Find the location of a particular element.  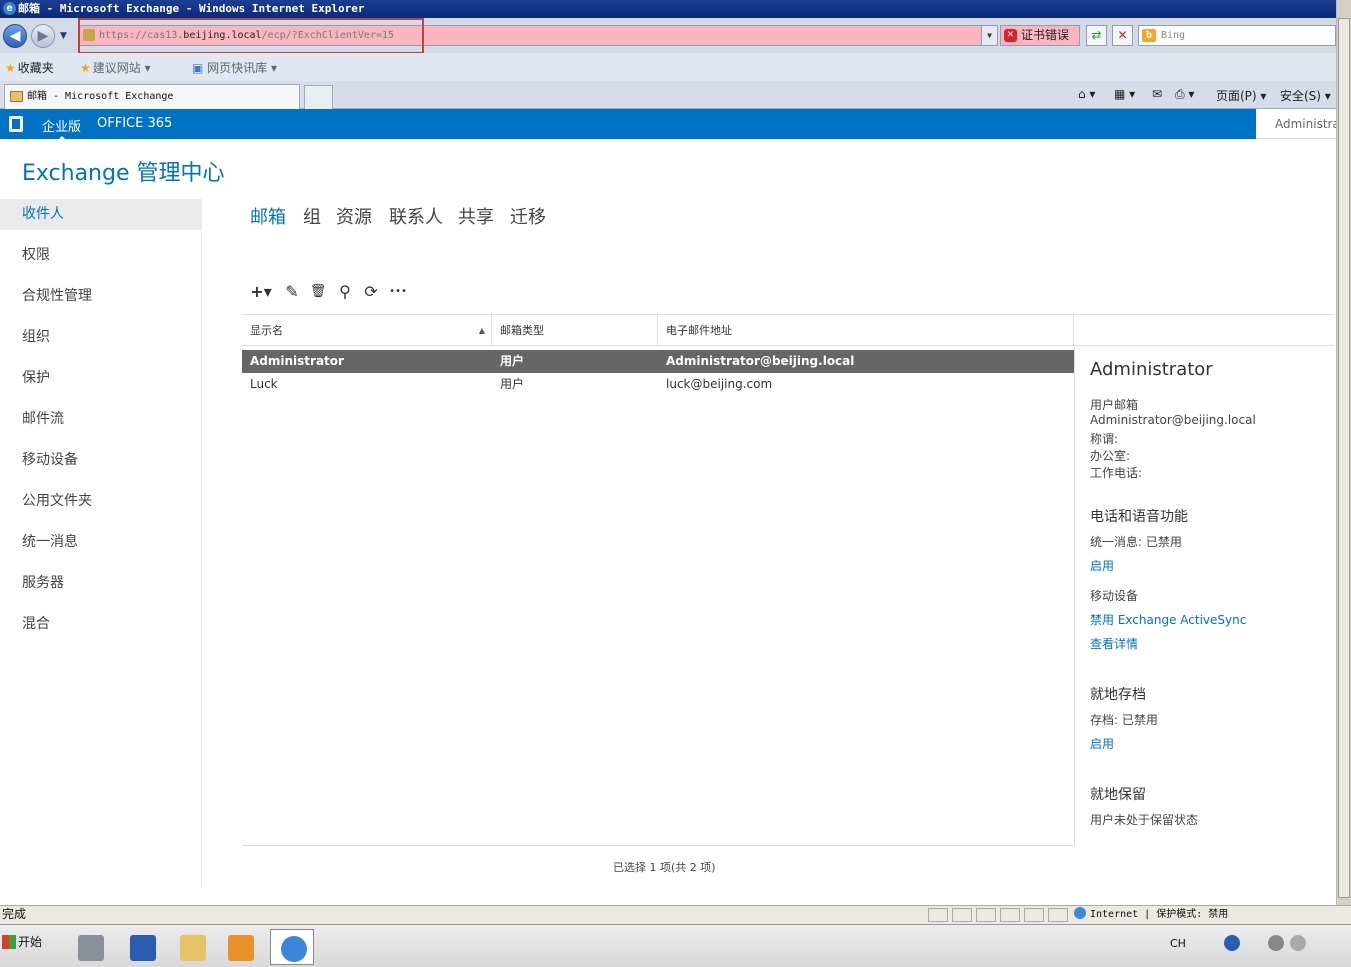

stop-button: ✕ is located at coordinates (1122, 35).